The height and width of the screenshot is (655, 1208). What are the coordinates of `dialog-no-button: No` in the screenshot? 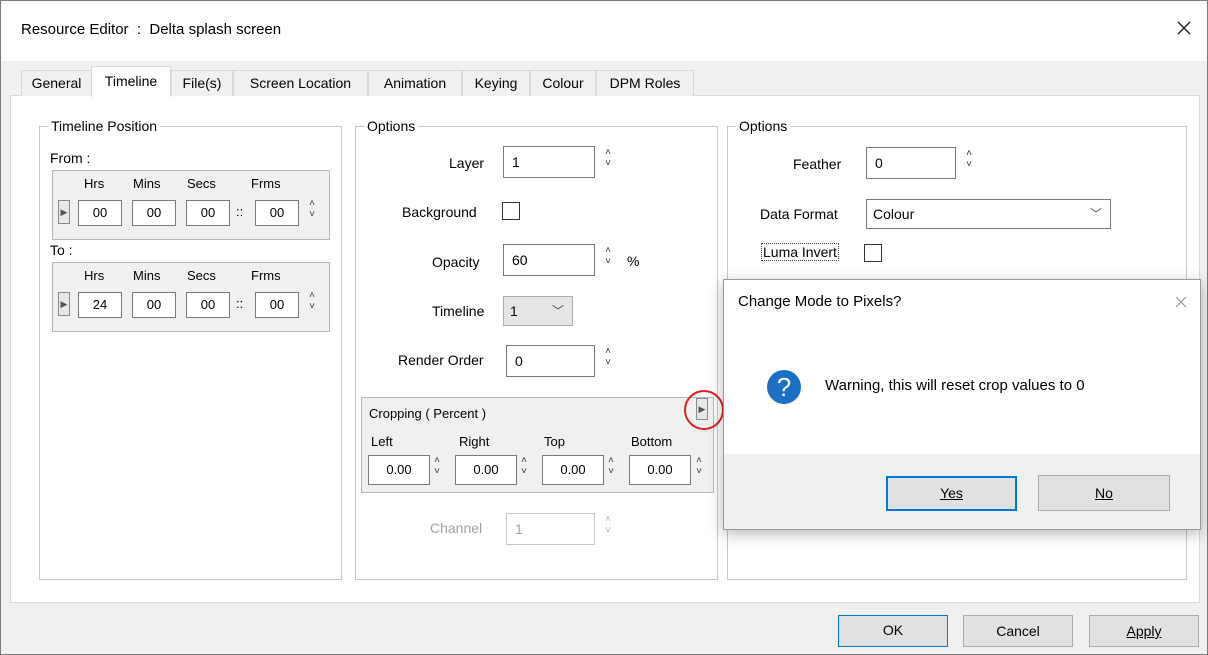 It's located at (1104, 493).